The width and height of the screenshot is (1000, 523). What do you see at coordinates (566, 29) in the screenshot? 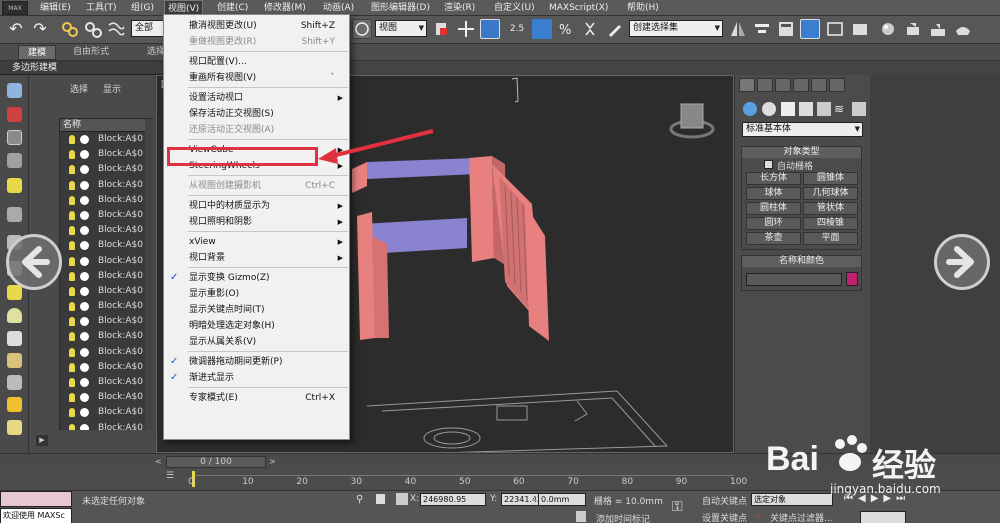
I see `percent-snap-icon: %` at bounding box center [566, 29].